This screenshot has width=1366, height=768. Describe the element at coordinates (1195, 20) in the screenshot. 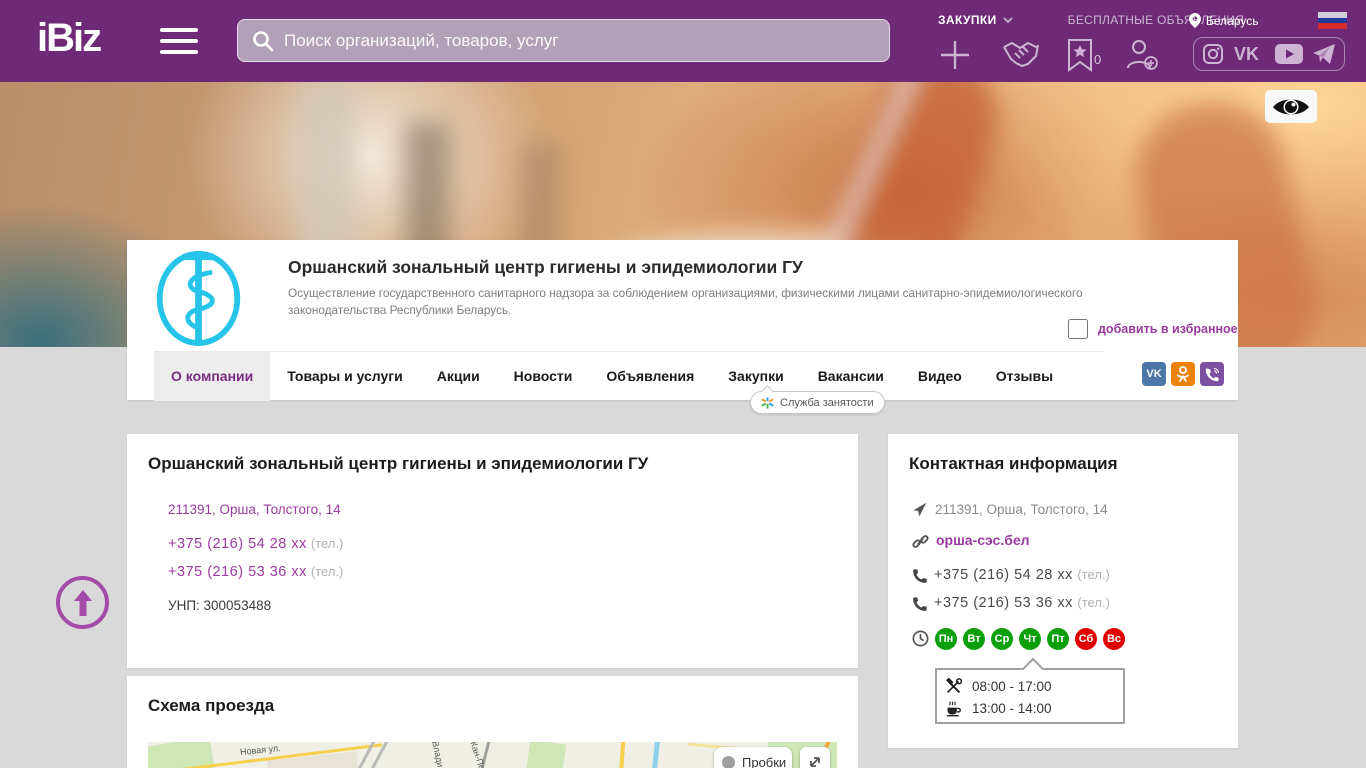

I see `location-pin-icon` at that location.